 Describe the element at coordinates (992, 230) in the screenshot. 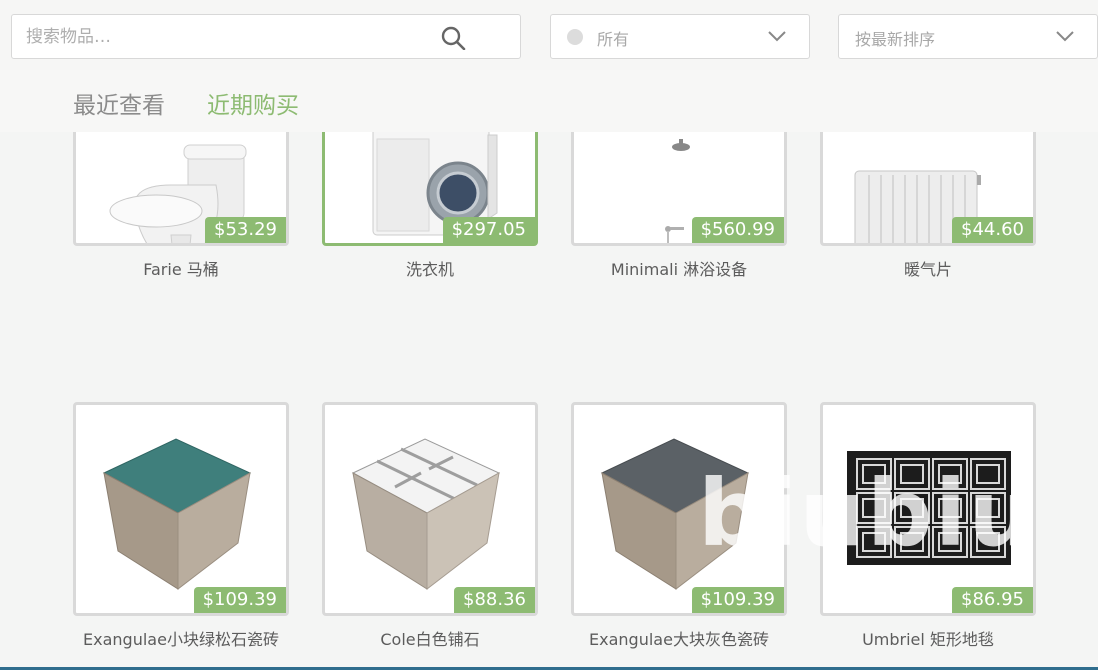

I see `price-badge: $44.60` at that location.